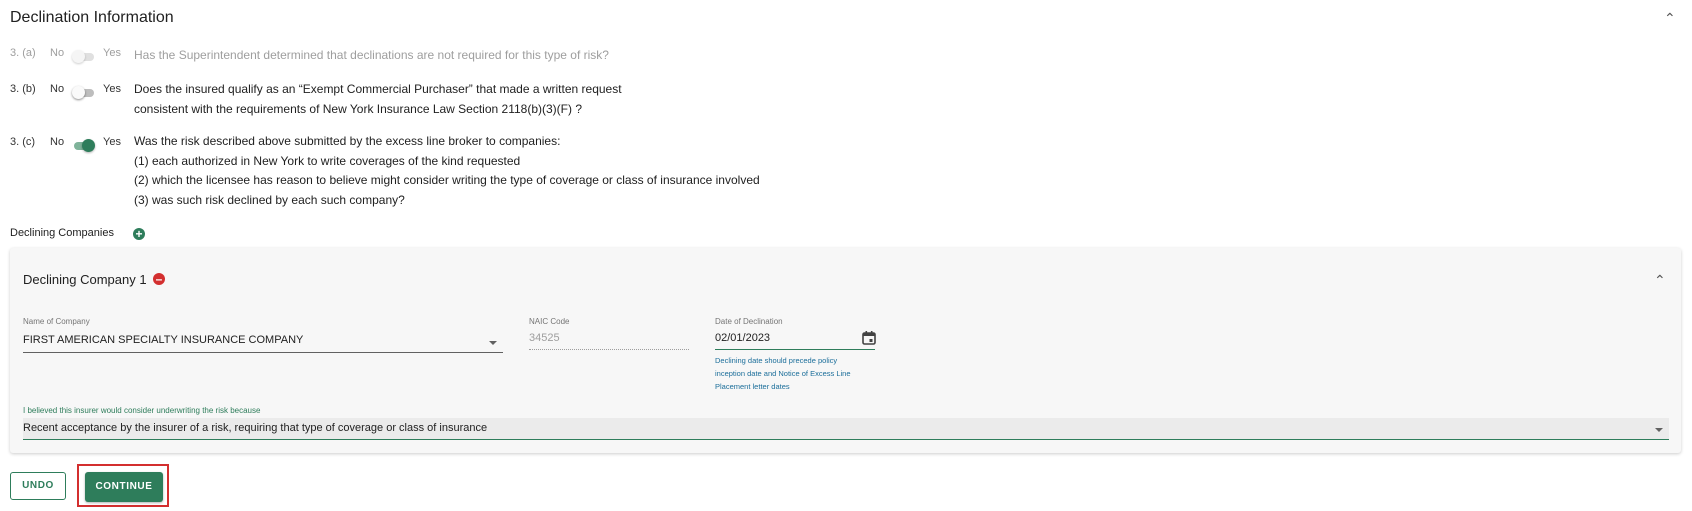 The height and width of the screenshot is (511, 1692). I want to click on continue-button: CONTINUE, so click(124, 487).